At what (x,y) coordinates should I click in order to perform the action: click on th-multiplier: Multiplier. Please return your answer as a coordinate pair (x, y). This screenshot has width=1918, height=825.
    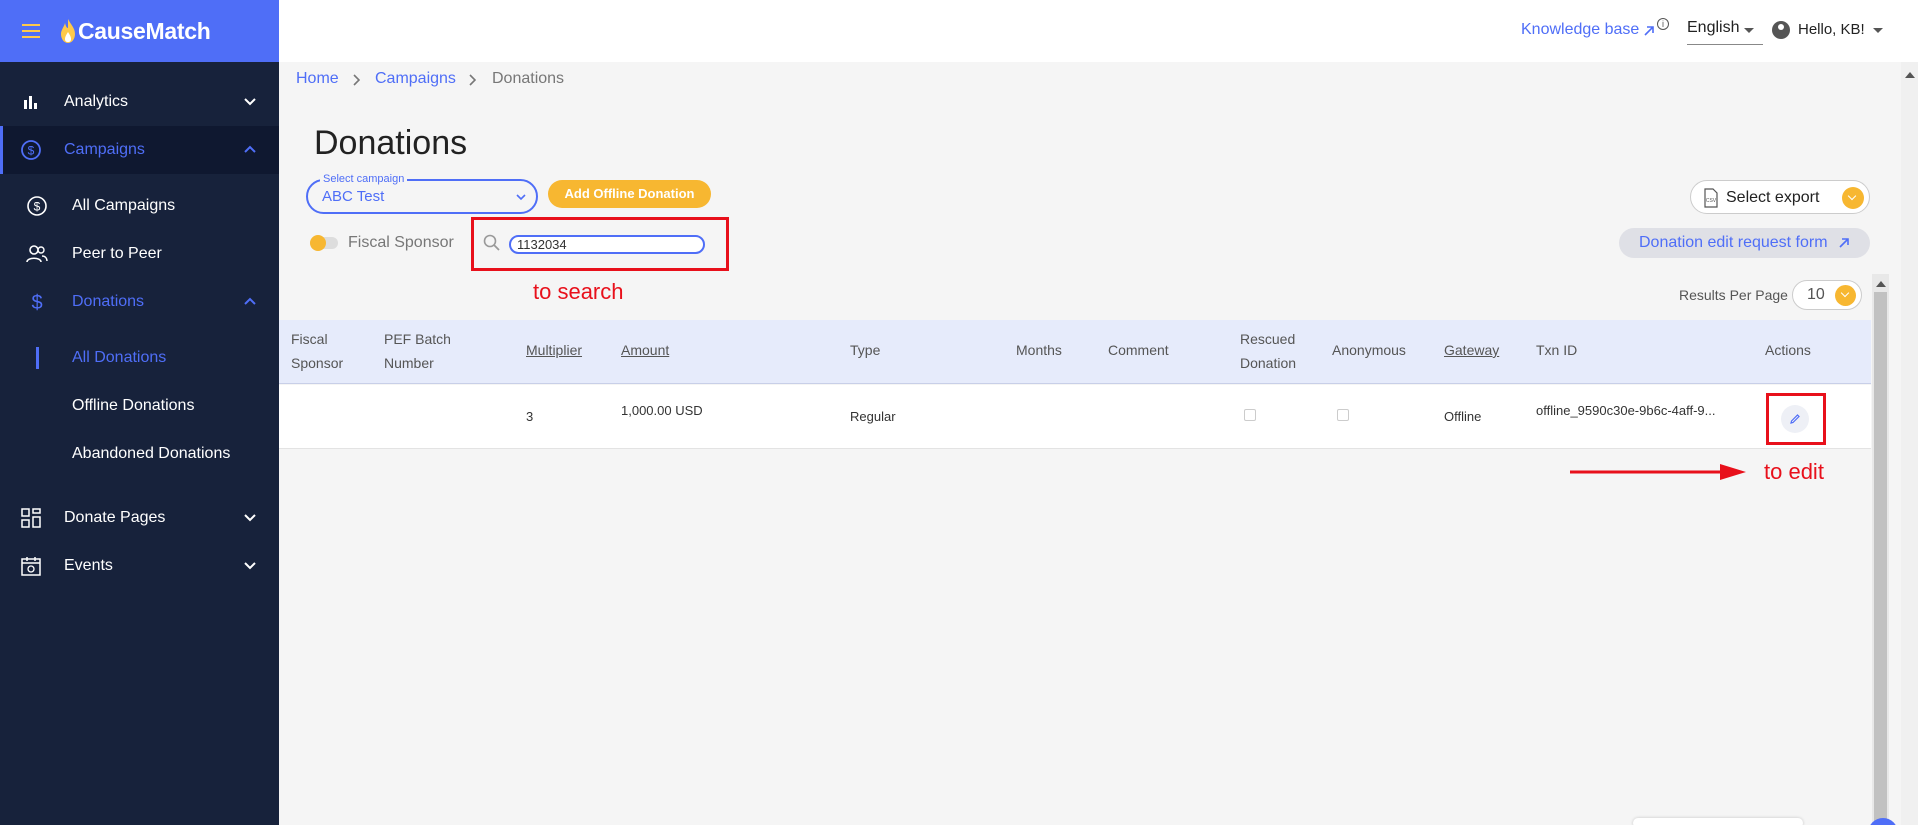
    Looking at the image, I should click on (554, 350).